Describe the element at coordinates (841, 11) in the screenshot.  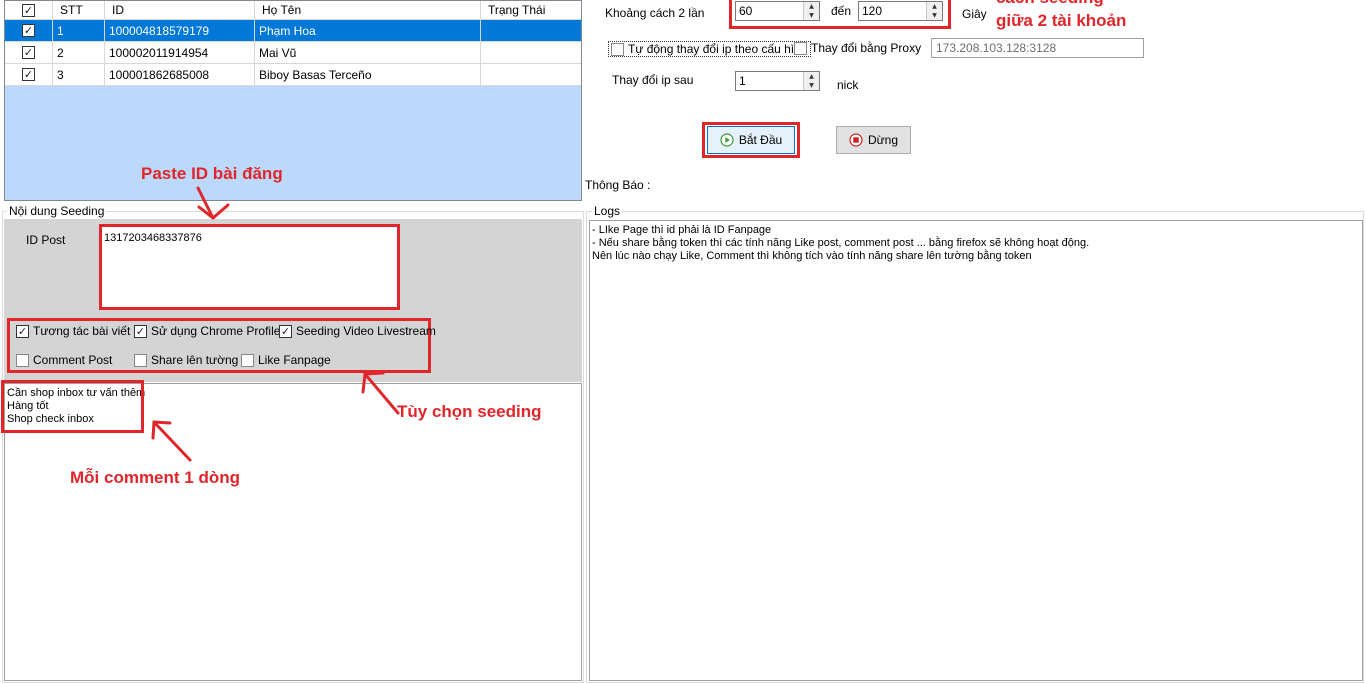
I see `interval-to-label: đến` at that location.